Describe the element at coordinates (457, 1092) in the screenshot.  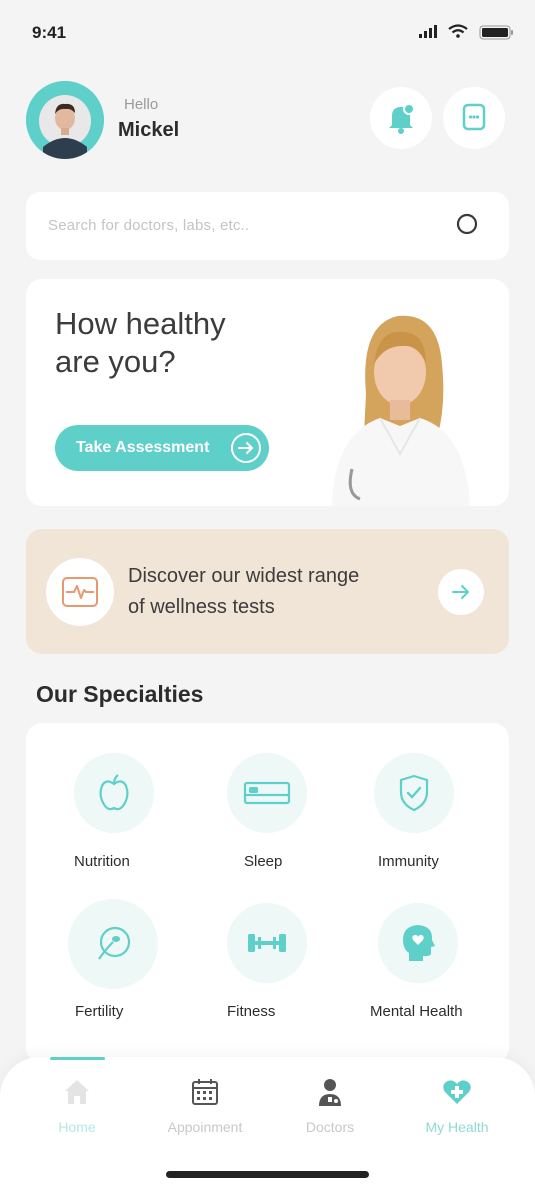
I see `heart-plus-icon` at that location.